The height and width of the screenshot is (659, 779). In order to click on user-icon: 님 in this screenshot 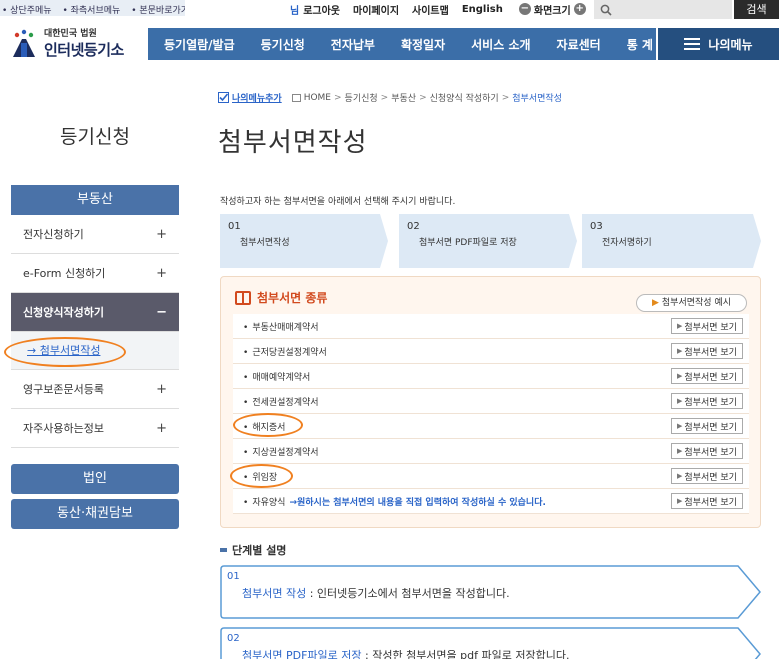, I will do `click(295, 11)`.